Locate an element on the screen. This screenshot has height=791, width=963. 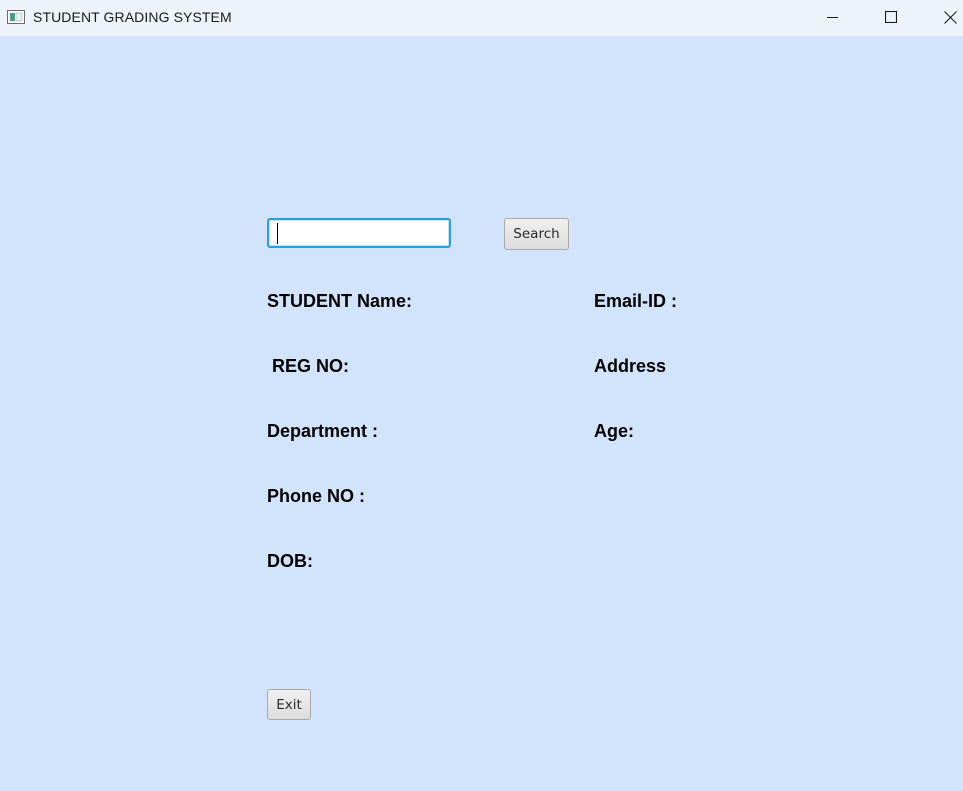
student-name-label: STUDENT Name: is located at coordinates (340, 301).